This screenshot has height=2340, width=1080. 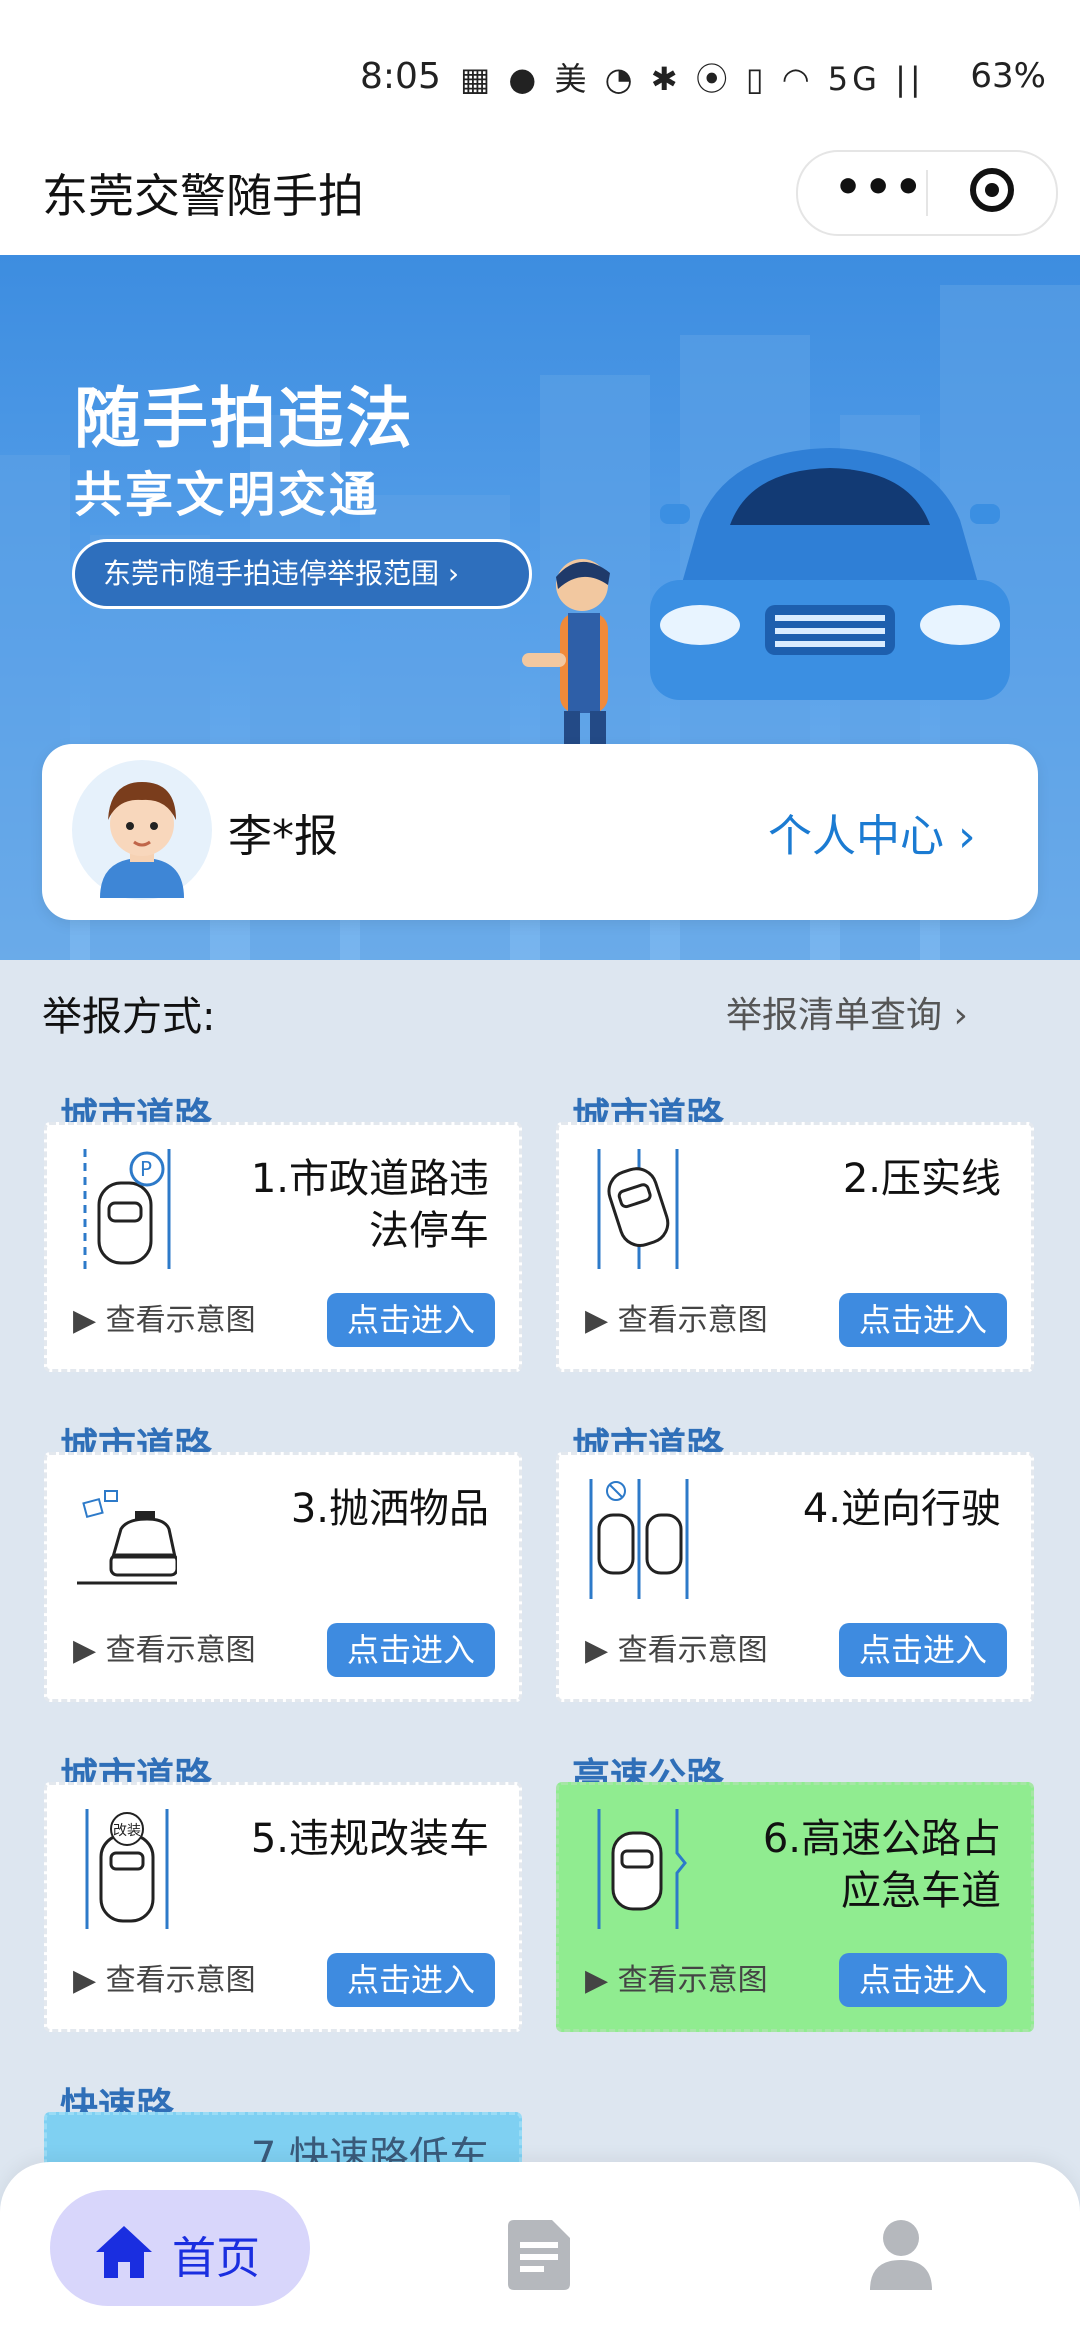 What do you see at coordinates (203, 196) in the screenshot?
I see `app-title: 东莞交警随手拍` at bounding box center [203, 196].